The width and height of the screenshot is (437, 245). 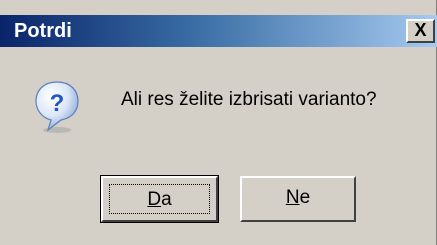 I want to click on focus-rectangle: Da, so click(x=159, y=199).